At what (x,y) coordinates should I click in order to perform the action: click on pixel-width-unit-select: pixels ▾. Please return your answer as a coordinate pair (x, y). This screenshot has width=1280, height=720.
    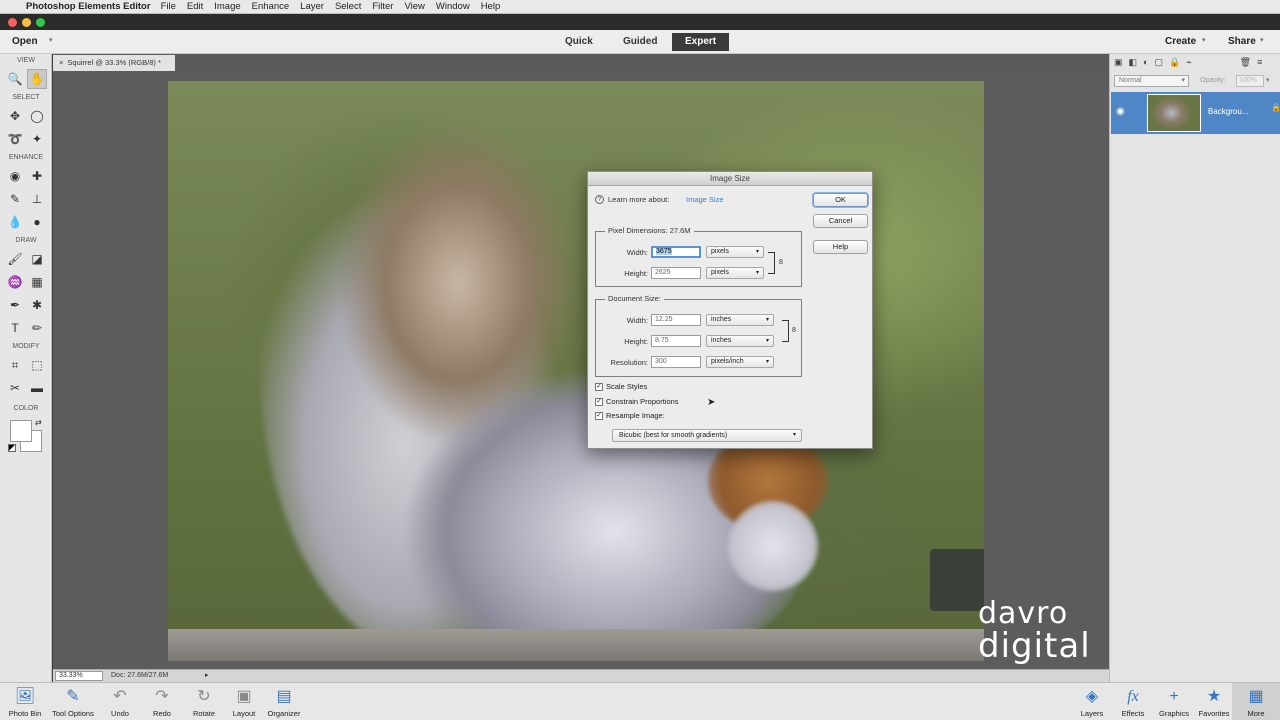
    Looking at the image, I should click on (735, 252).